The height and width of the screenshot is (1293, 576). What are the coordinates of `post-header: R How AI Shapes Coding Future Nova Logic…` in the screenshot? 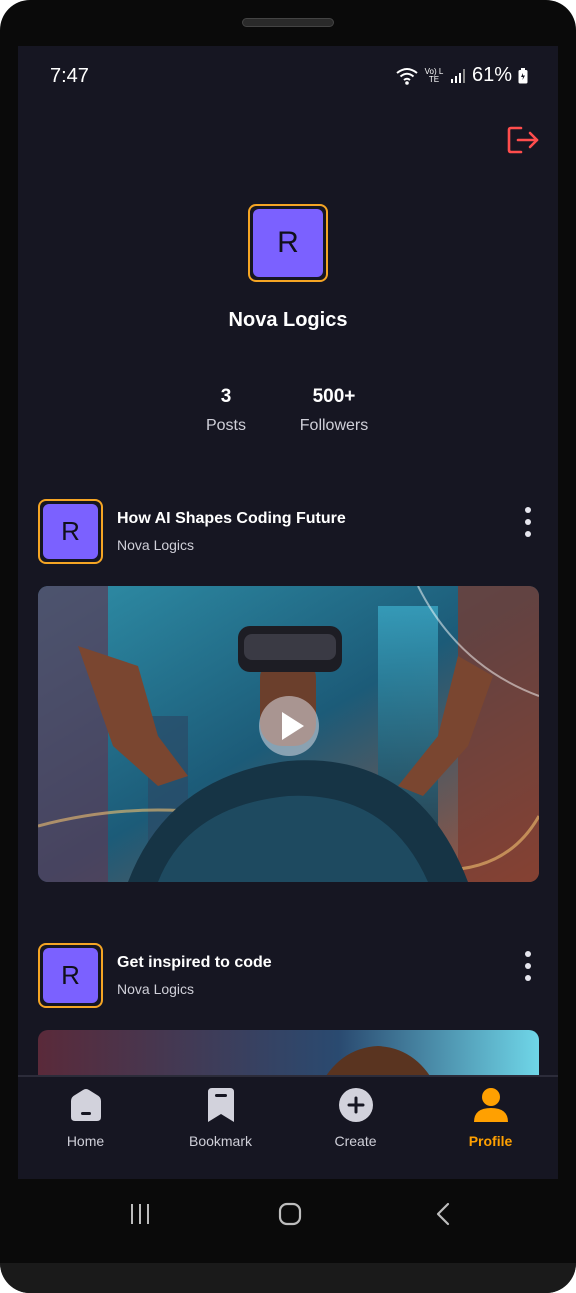 It's located at (288, 532).